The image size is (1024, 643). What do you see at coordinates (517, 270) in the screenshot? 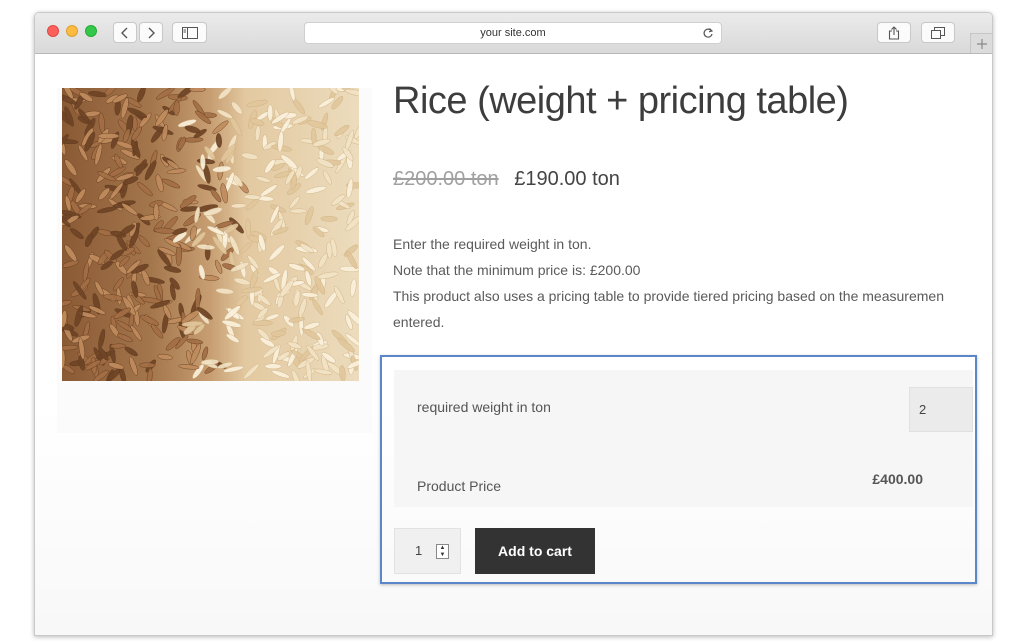
I see `description-line: Note that the minimum price is: £200.00` at bounding box center [517, 270].